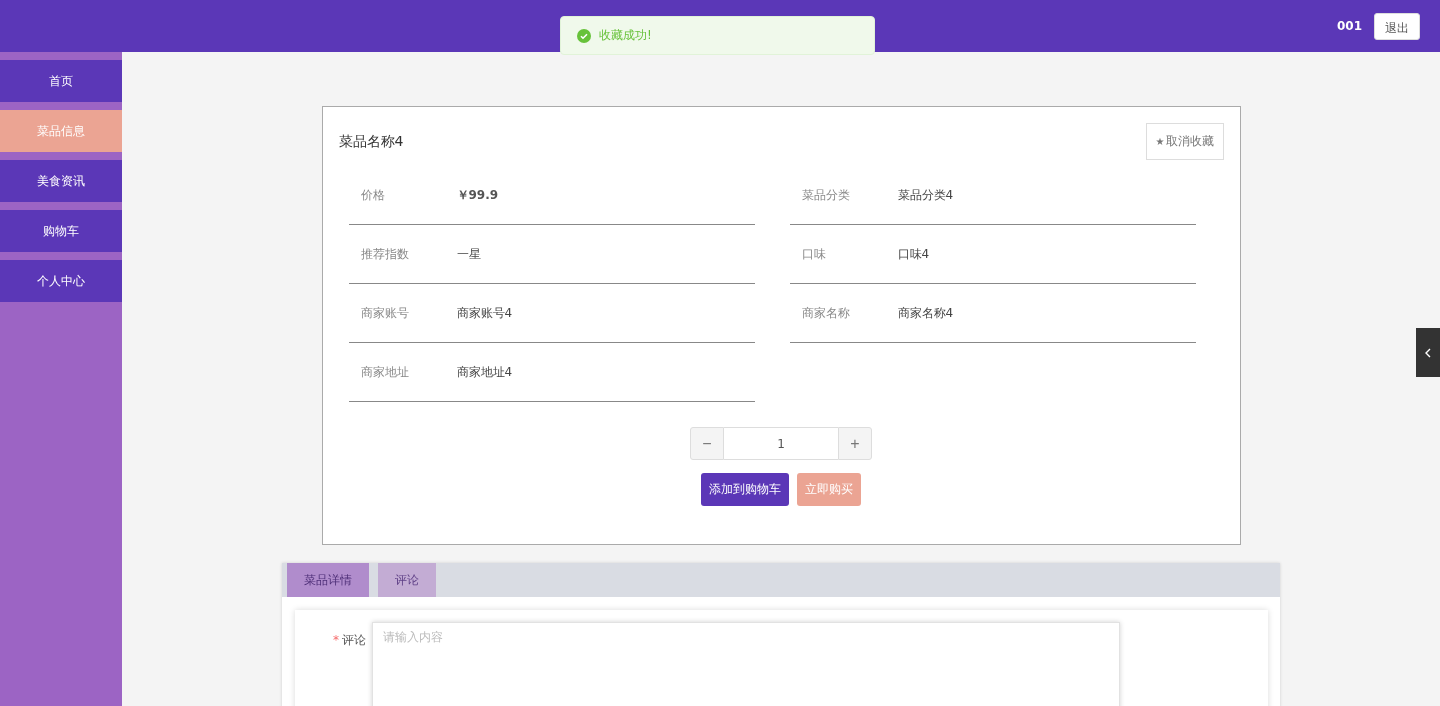  Describe the element at coordinates (349, 640) in the screenshot. I see `comment-label: * 评论` at that location.